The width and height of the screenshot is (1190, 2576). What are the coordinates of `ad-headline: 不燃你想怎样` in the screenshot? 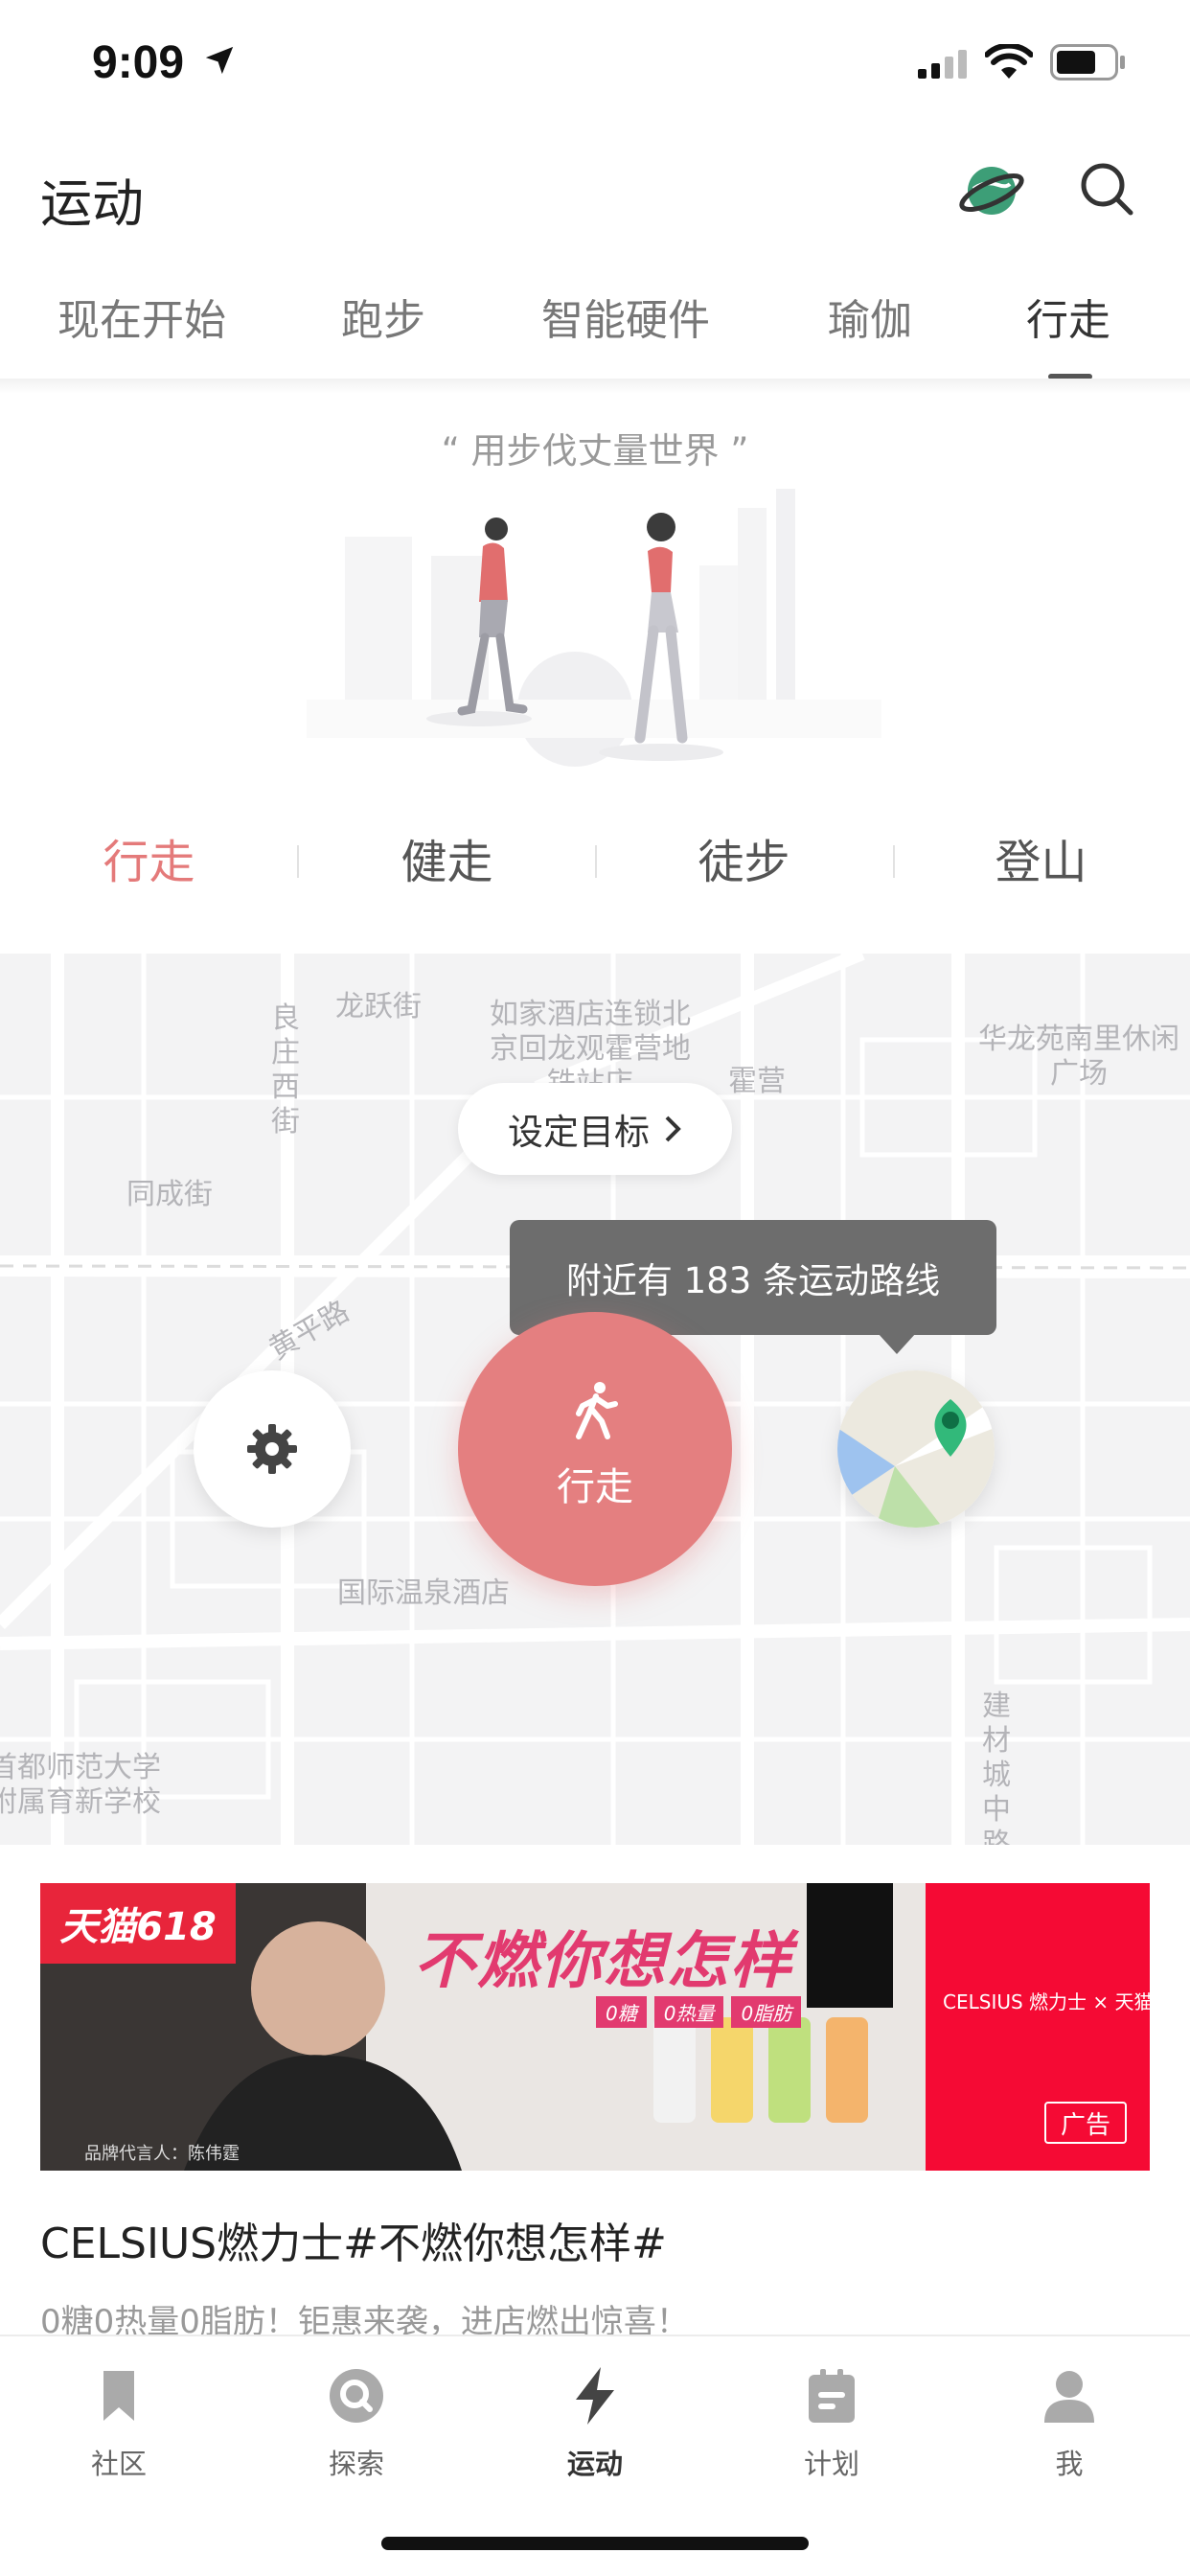 It's located at (604, 1961).